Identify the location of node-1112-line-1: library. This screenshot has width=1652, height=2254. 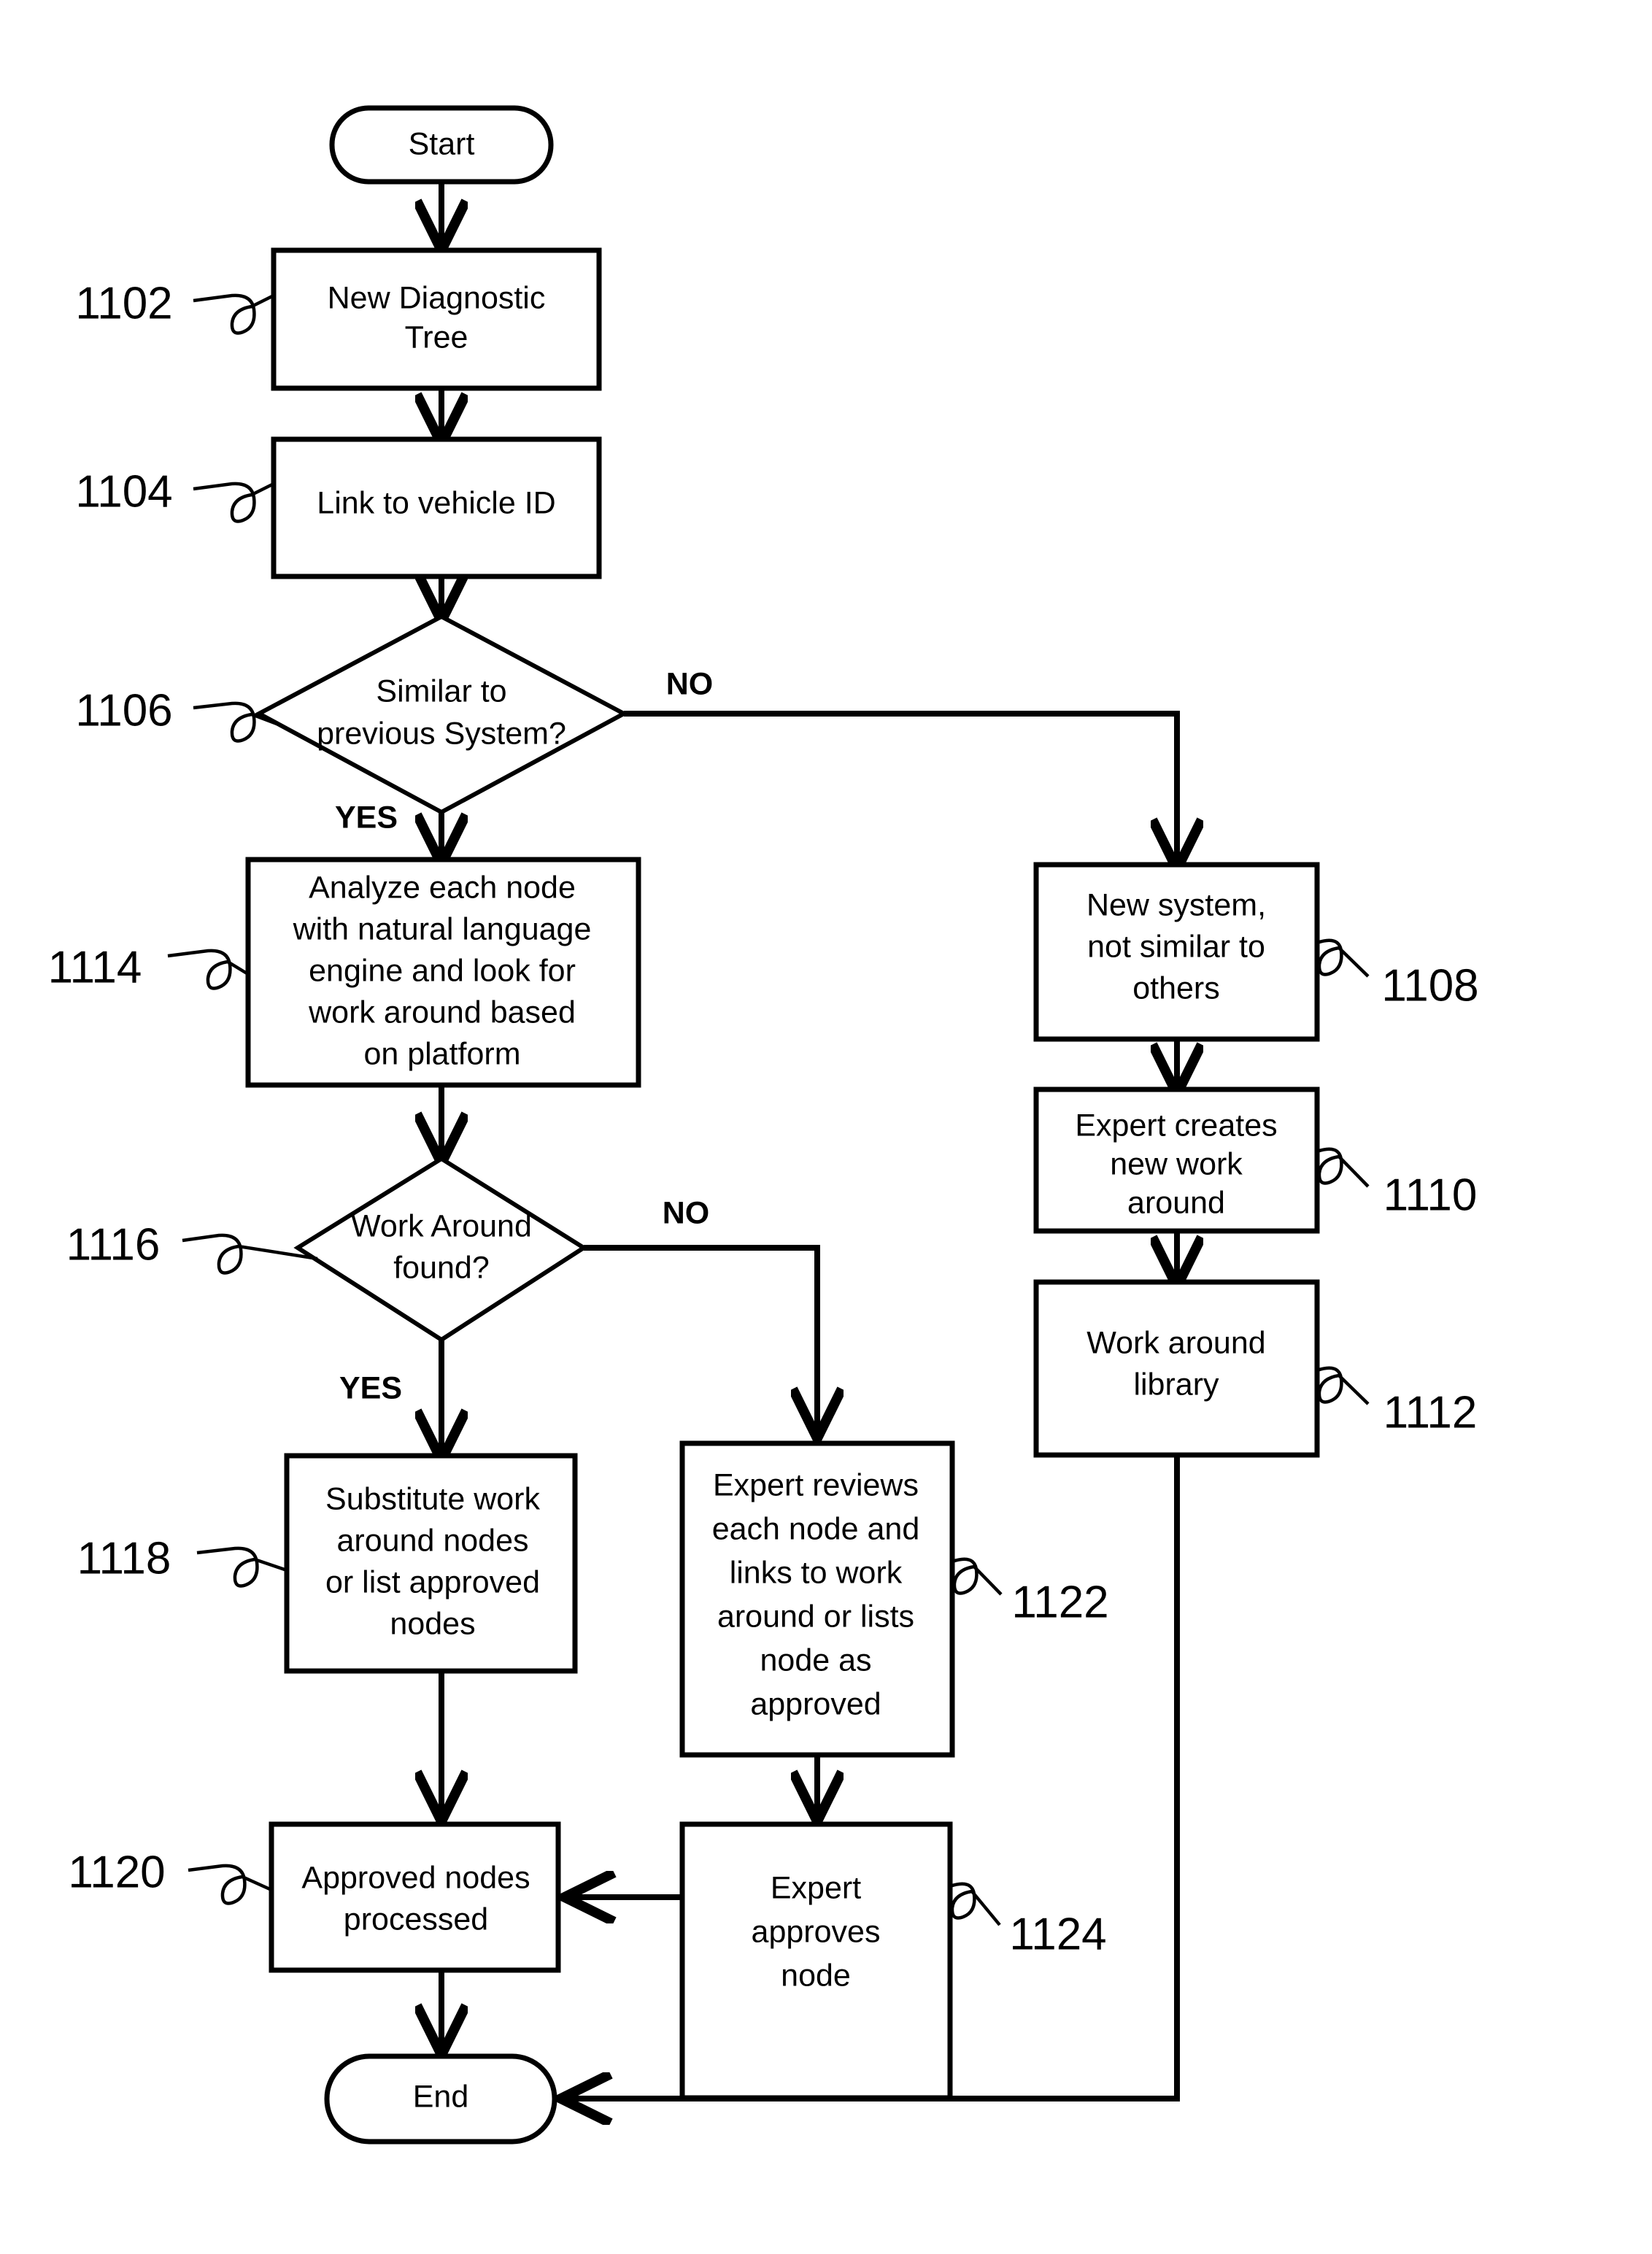
(1176, 1384).